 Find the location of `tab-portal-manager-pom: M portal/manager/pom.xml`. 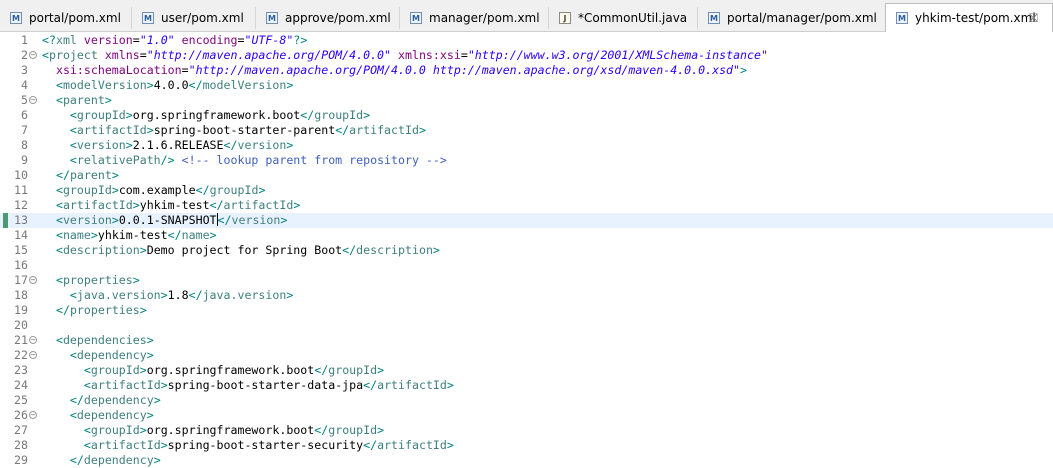

tab-portal-manager-pom: M portal/manager/pom.xml is located at coordinates (791, 18).